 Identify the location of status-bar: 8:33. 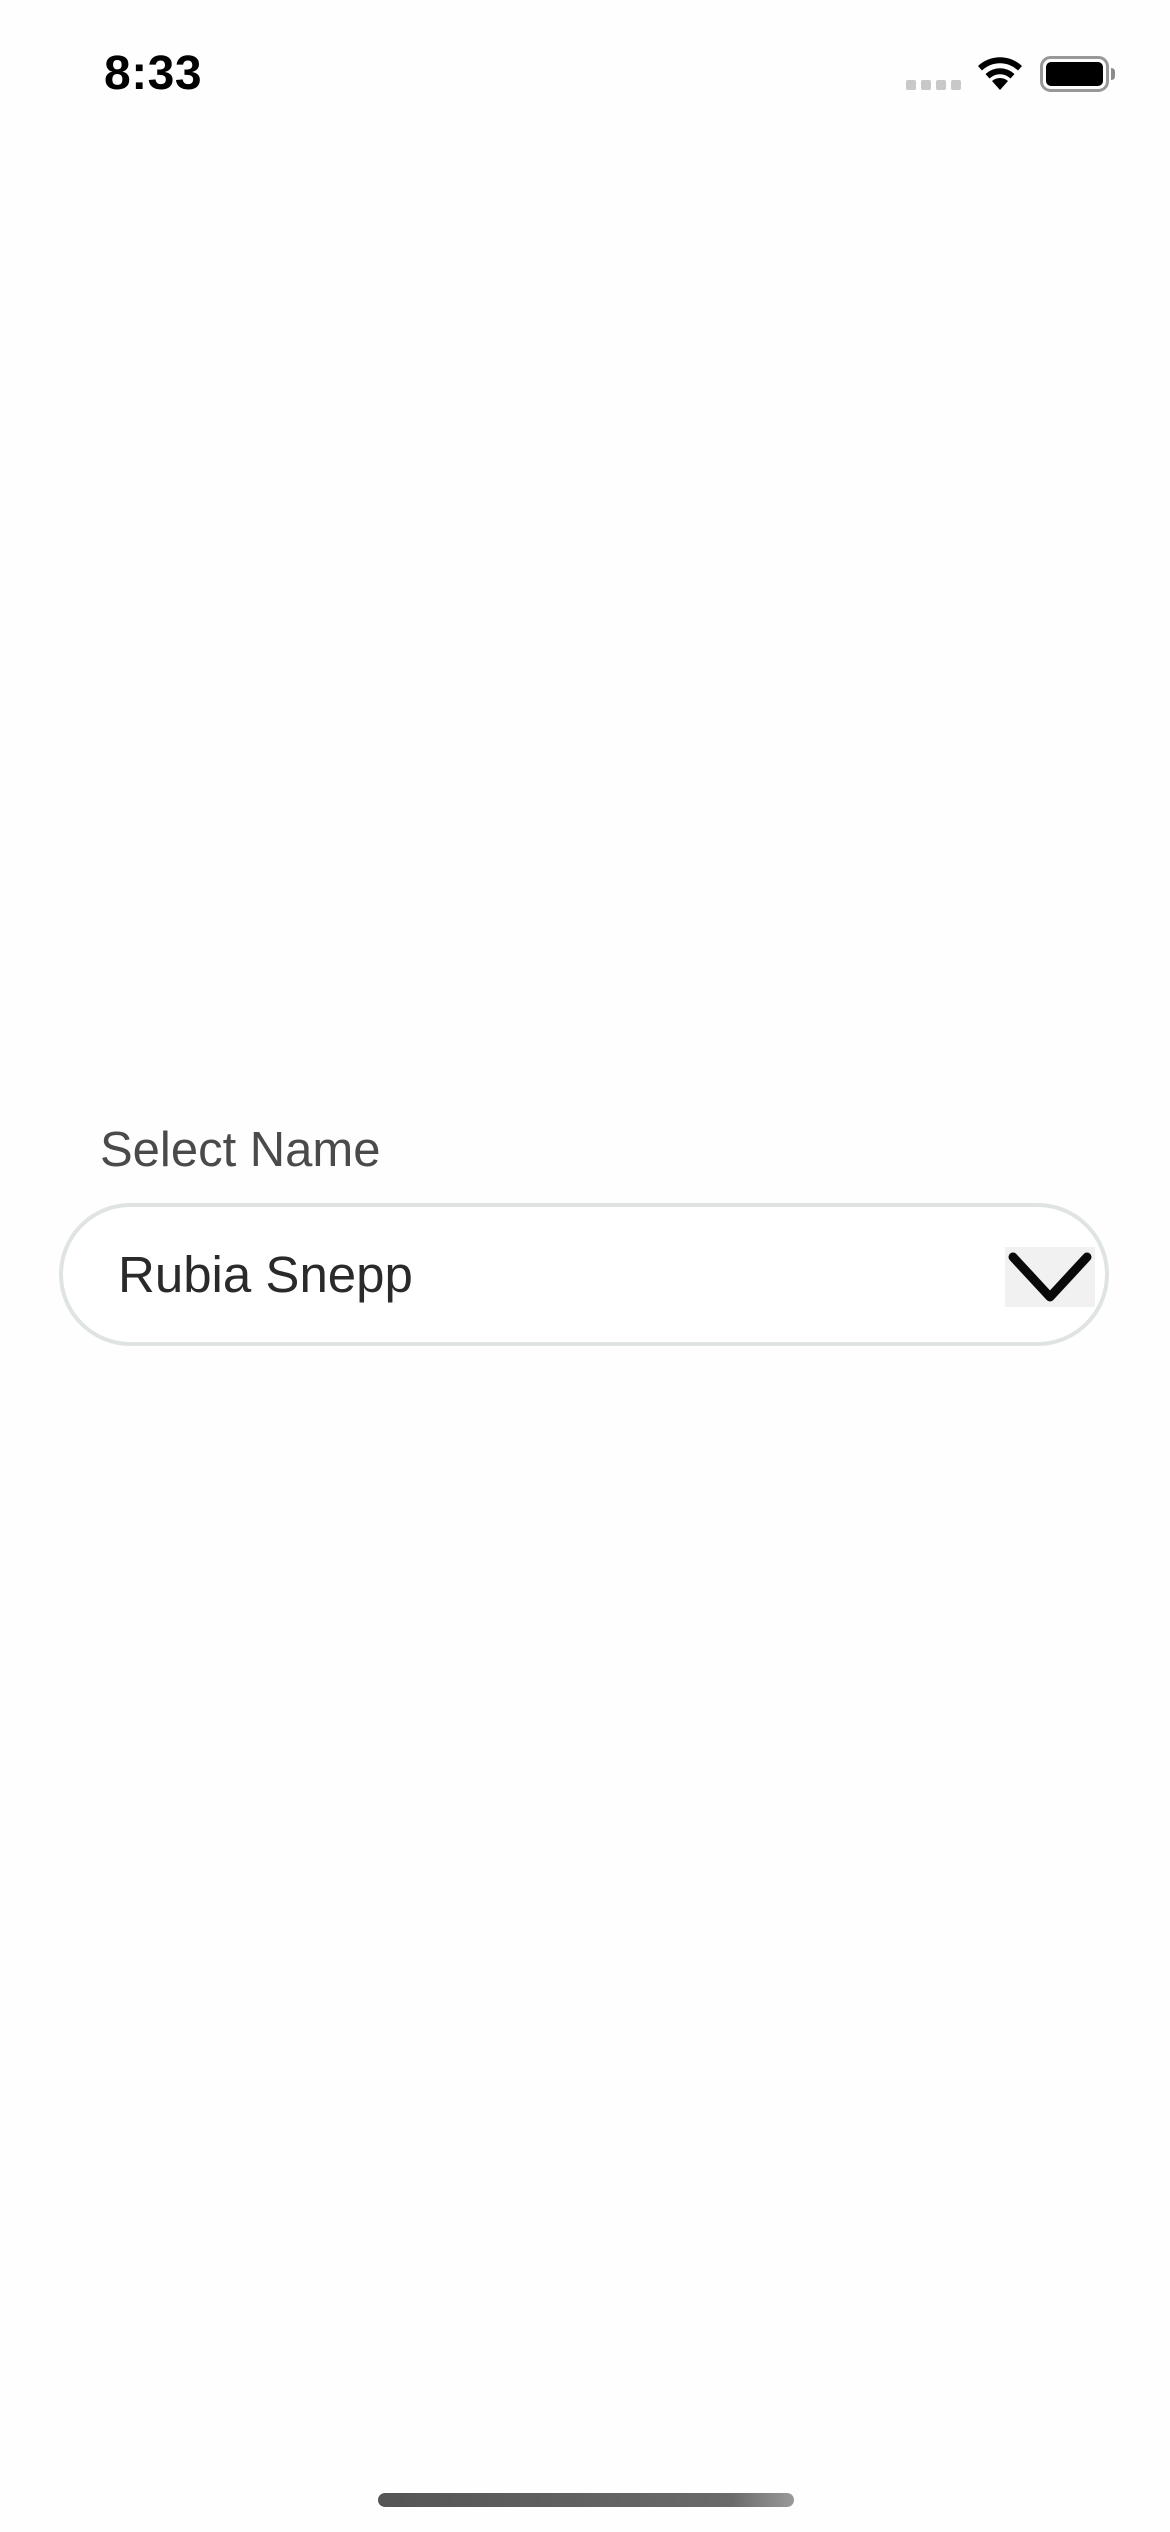
(585, 75).